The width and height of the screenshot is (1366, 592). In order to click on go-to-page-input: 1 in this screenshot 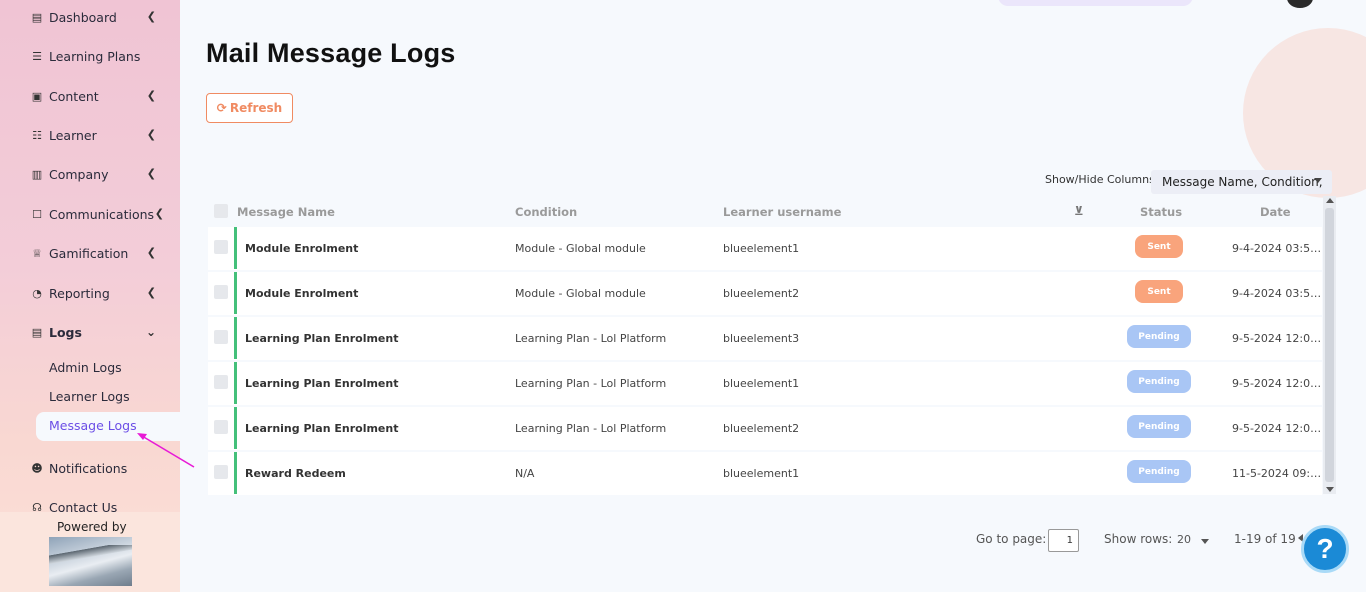, I will do `click(1063, 540)`.